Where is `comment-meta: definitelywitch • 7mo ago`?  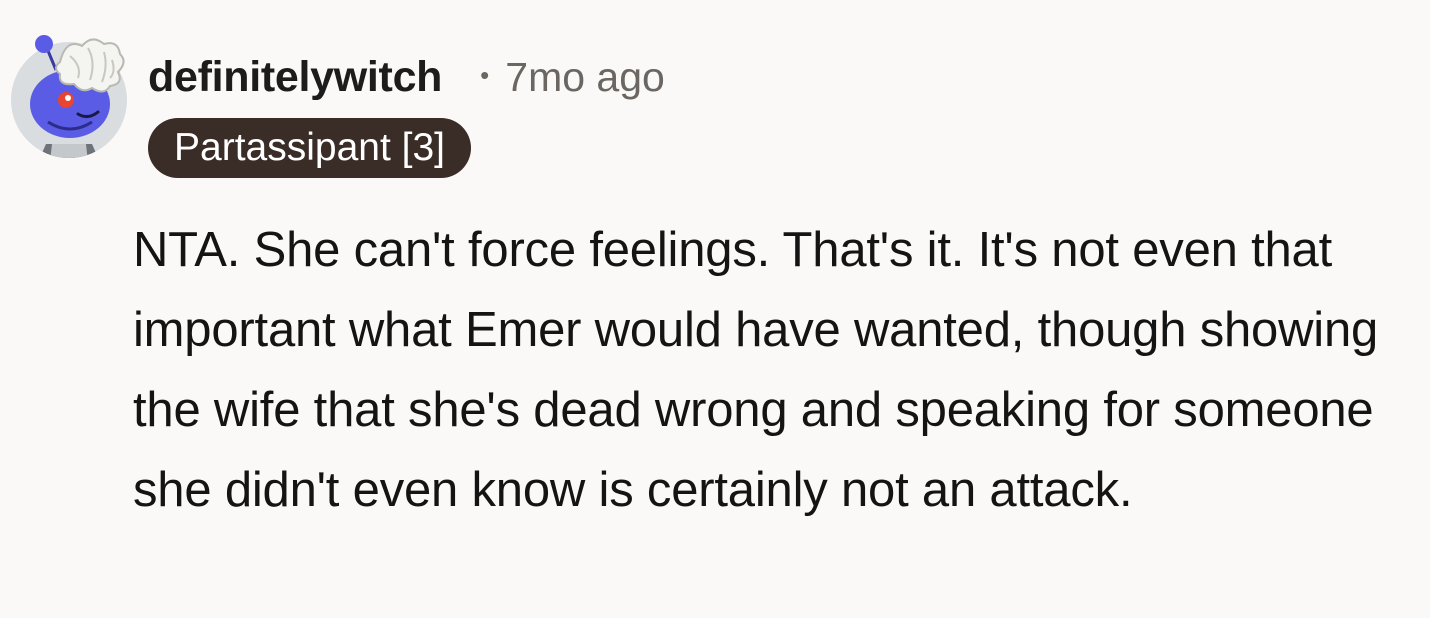
comment-meta: definitelywitch • 7mo ago is located at coordinates (406, 77).